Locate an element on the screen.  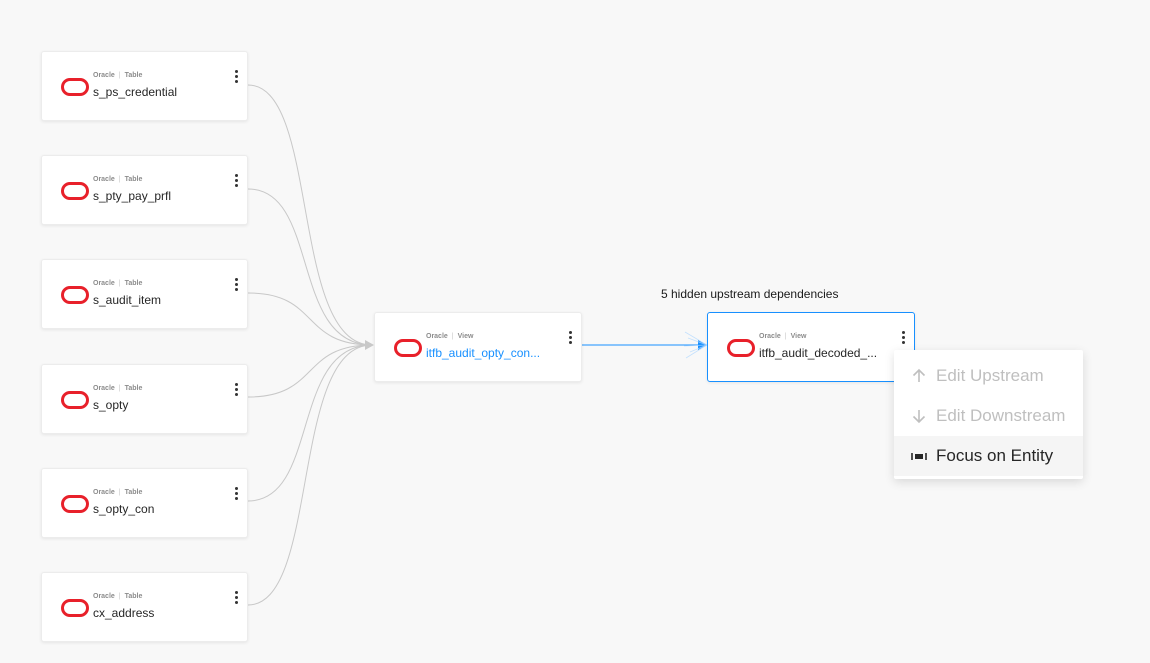
menu-item-label: Edit Upstream is located at coordinates (990, 375).